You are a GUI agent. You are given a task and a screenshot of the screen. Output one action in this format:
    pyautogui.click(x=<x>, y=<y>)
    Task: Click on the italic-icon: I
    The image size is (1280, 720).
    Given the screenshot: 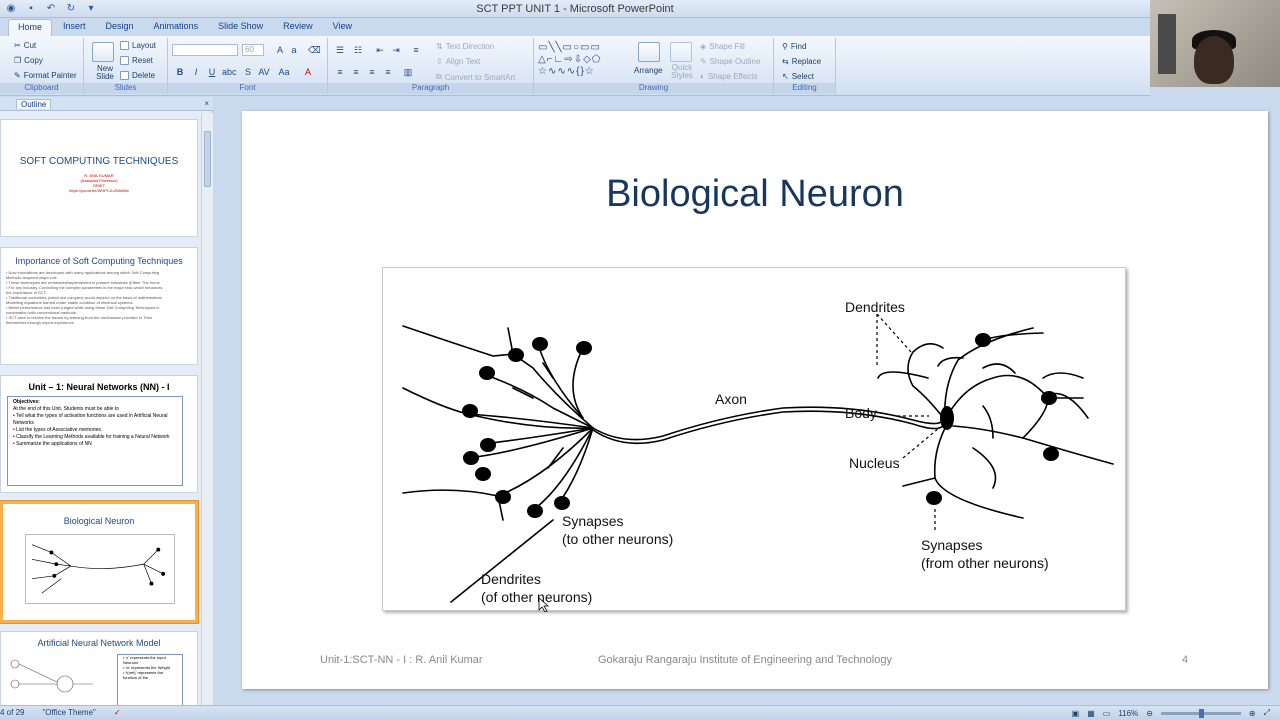 What is the action you would take?
    pyautogui.click(x=196, y=72)
    